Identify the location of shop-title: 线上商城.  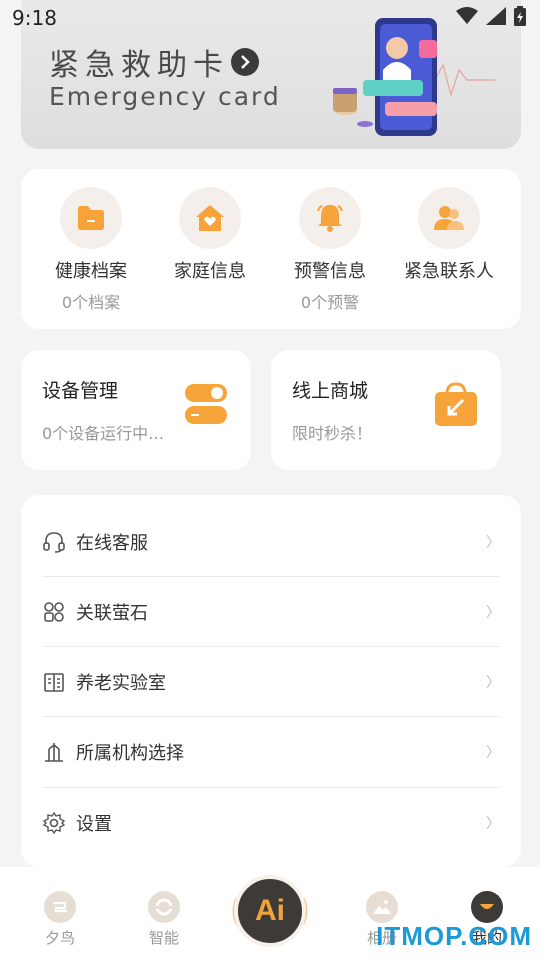
(330, 391).